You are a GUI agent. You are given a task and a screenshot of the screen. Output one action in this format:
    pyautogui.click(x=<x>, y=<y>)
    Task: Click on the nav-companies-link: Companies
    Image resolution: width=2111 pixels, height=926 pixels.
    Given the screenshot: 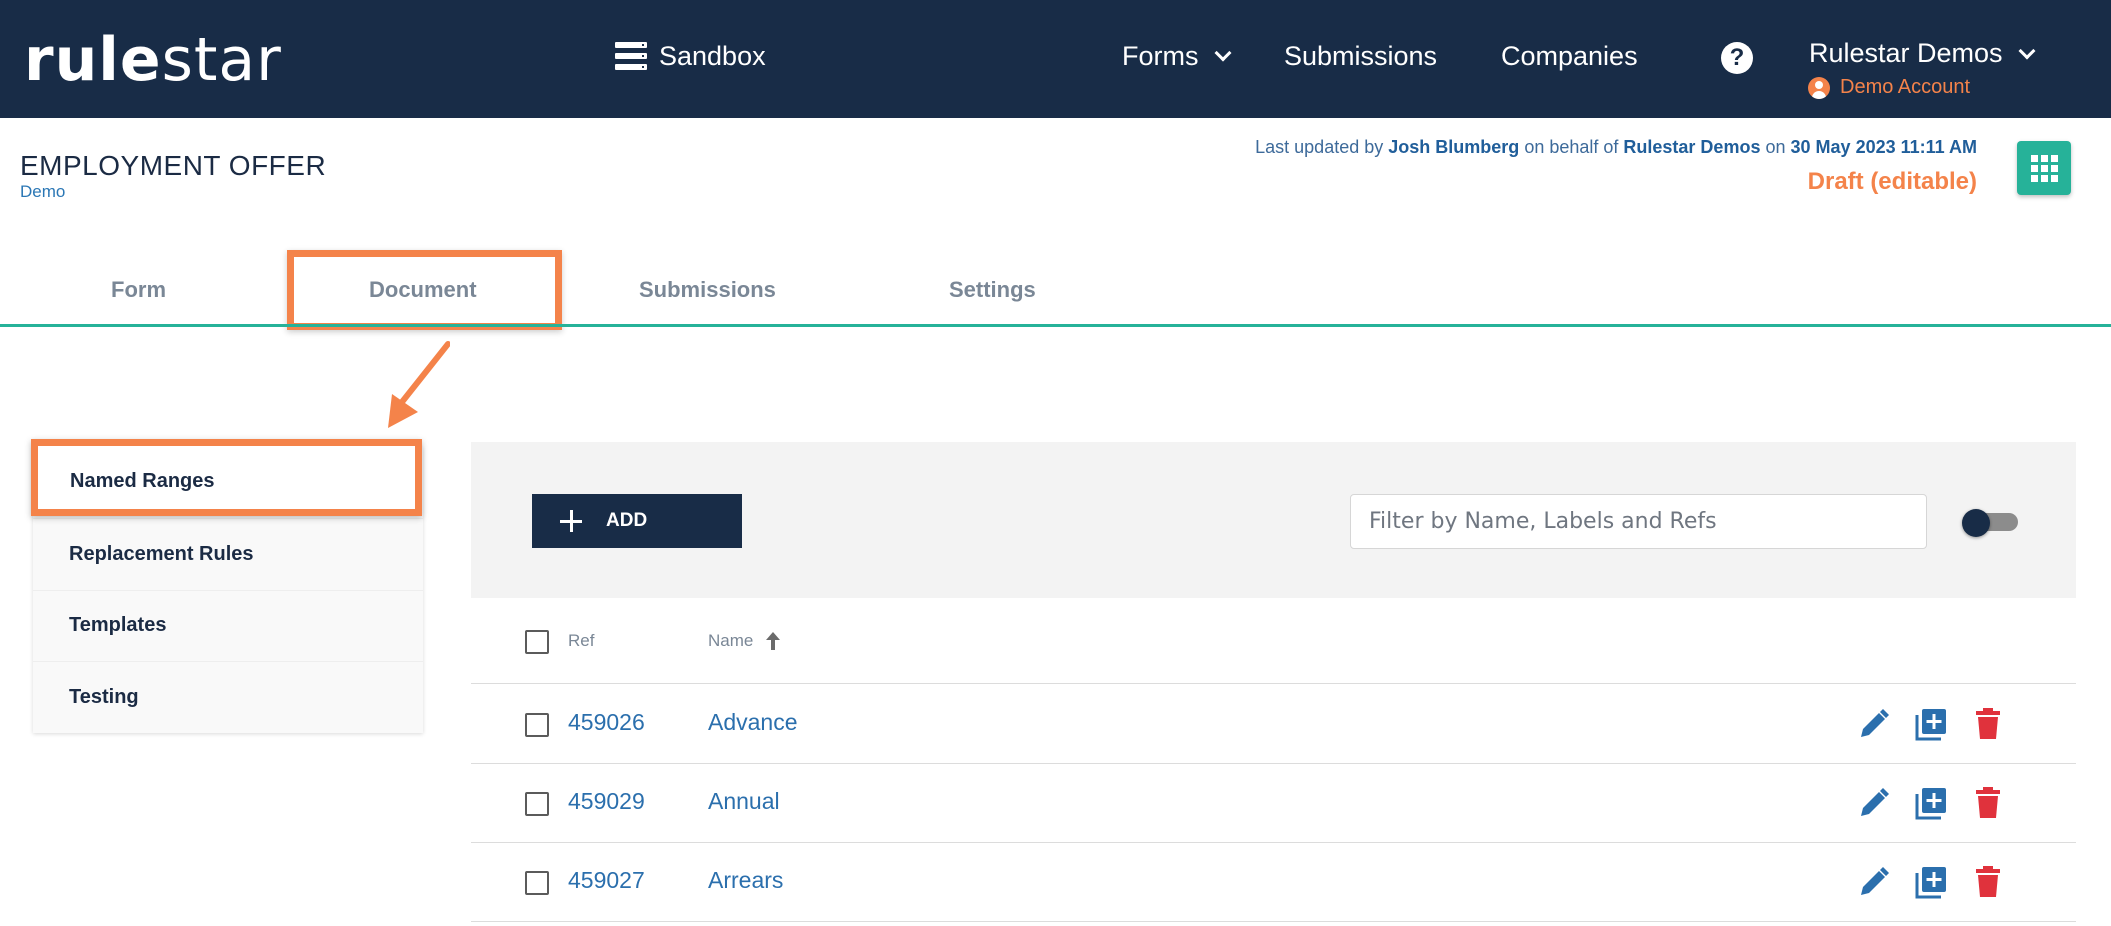 What is the action you would take?
    pyautogui.click(x=1569, y=56)
    